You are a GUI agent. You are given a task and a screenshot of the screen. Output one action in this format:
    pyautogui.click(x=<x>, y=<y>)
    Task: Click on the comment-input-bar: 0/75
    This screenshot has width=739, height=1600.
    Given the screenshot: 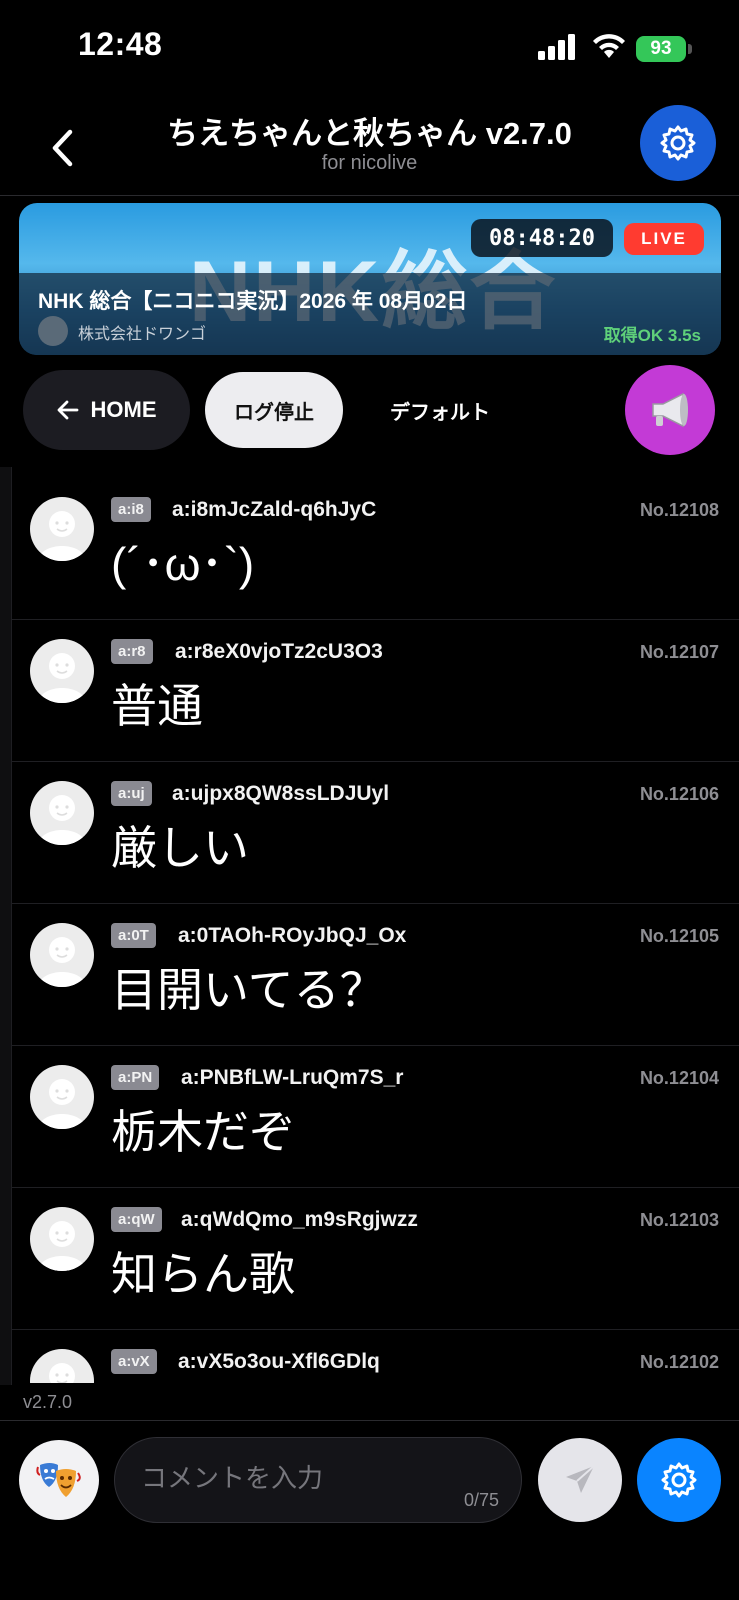 What is the action you would take?
    pyautogui.click(x=369, y=1510)
    